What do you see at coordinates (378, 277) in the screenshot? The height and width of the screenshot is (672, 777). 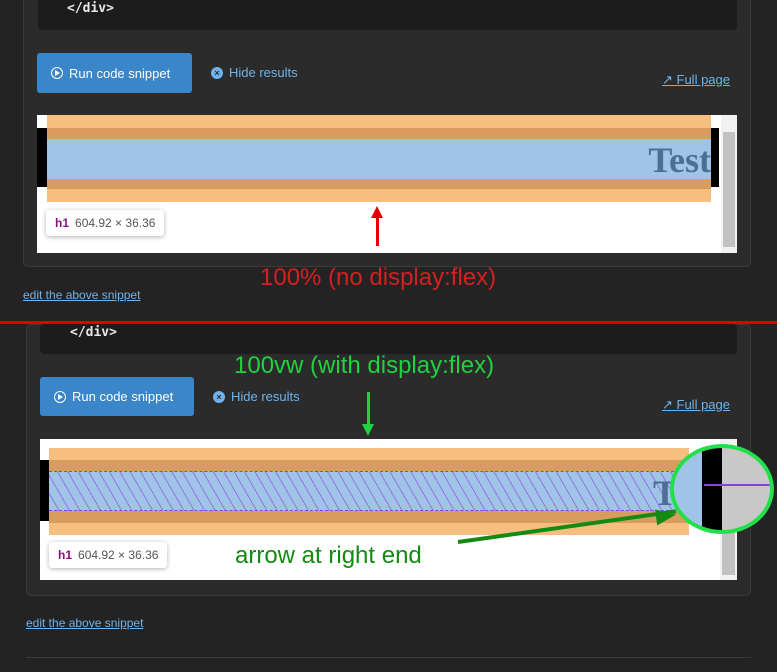 I see `annotation-top-note: 100% (no display:flex)` at bounding box center [378, 277].